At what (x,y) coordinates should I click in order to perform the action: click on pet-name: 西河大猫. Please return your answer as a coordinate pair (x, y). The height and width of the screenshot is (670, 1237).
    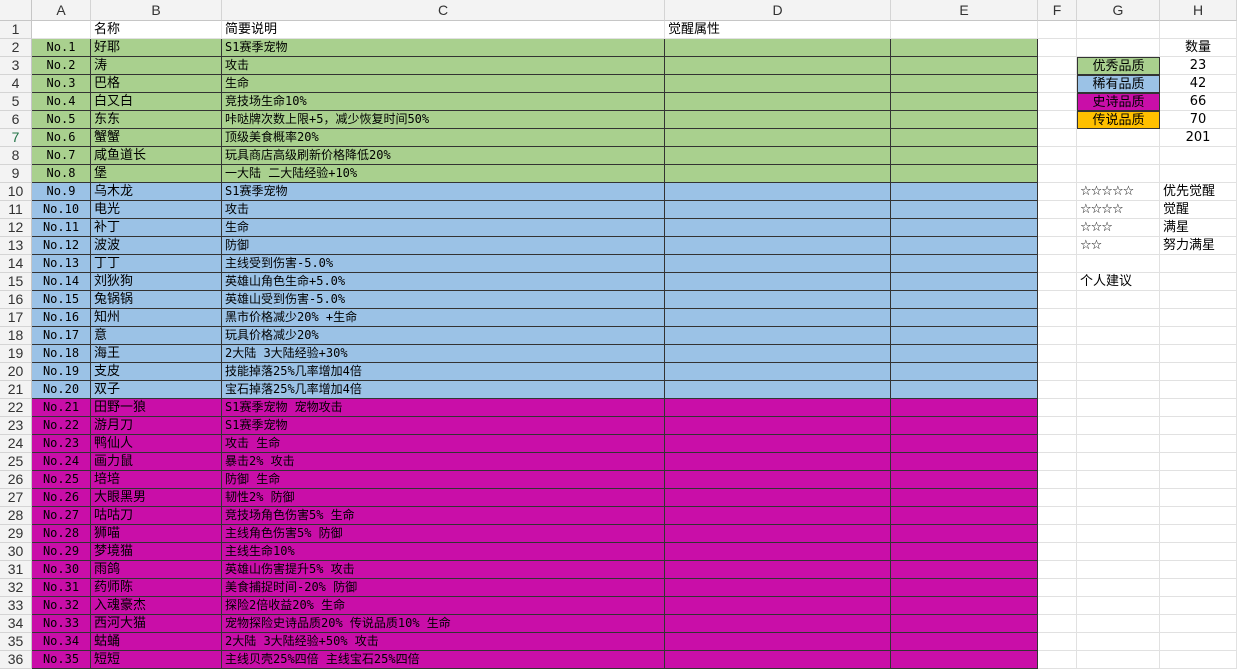
    Looking at the image, I should click on (156, 624).